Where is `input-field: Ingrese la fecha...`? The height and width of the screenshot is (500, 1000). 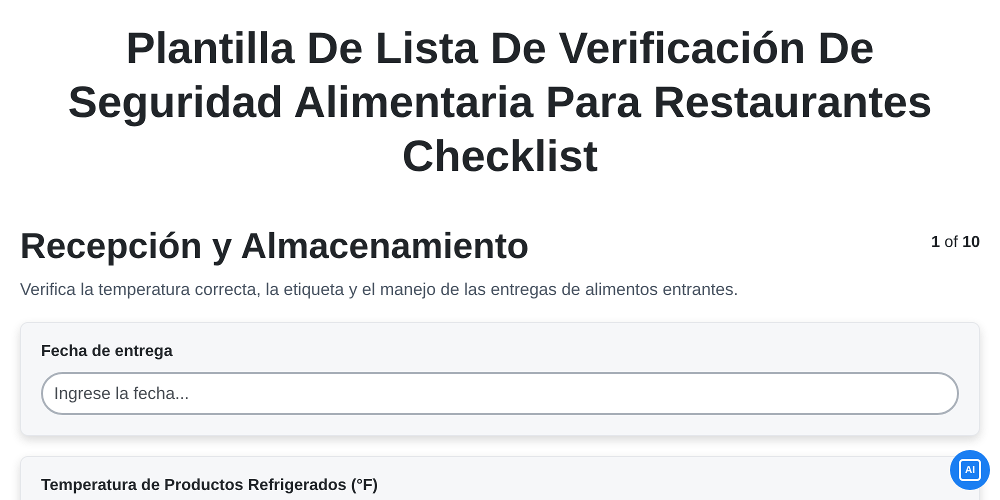 input-field: Ingrese la fecha... is located at coordinates (500, 393).